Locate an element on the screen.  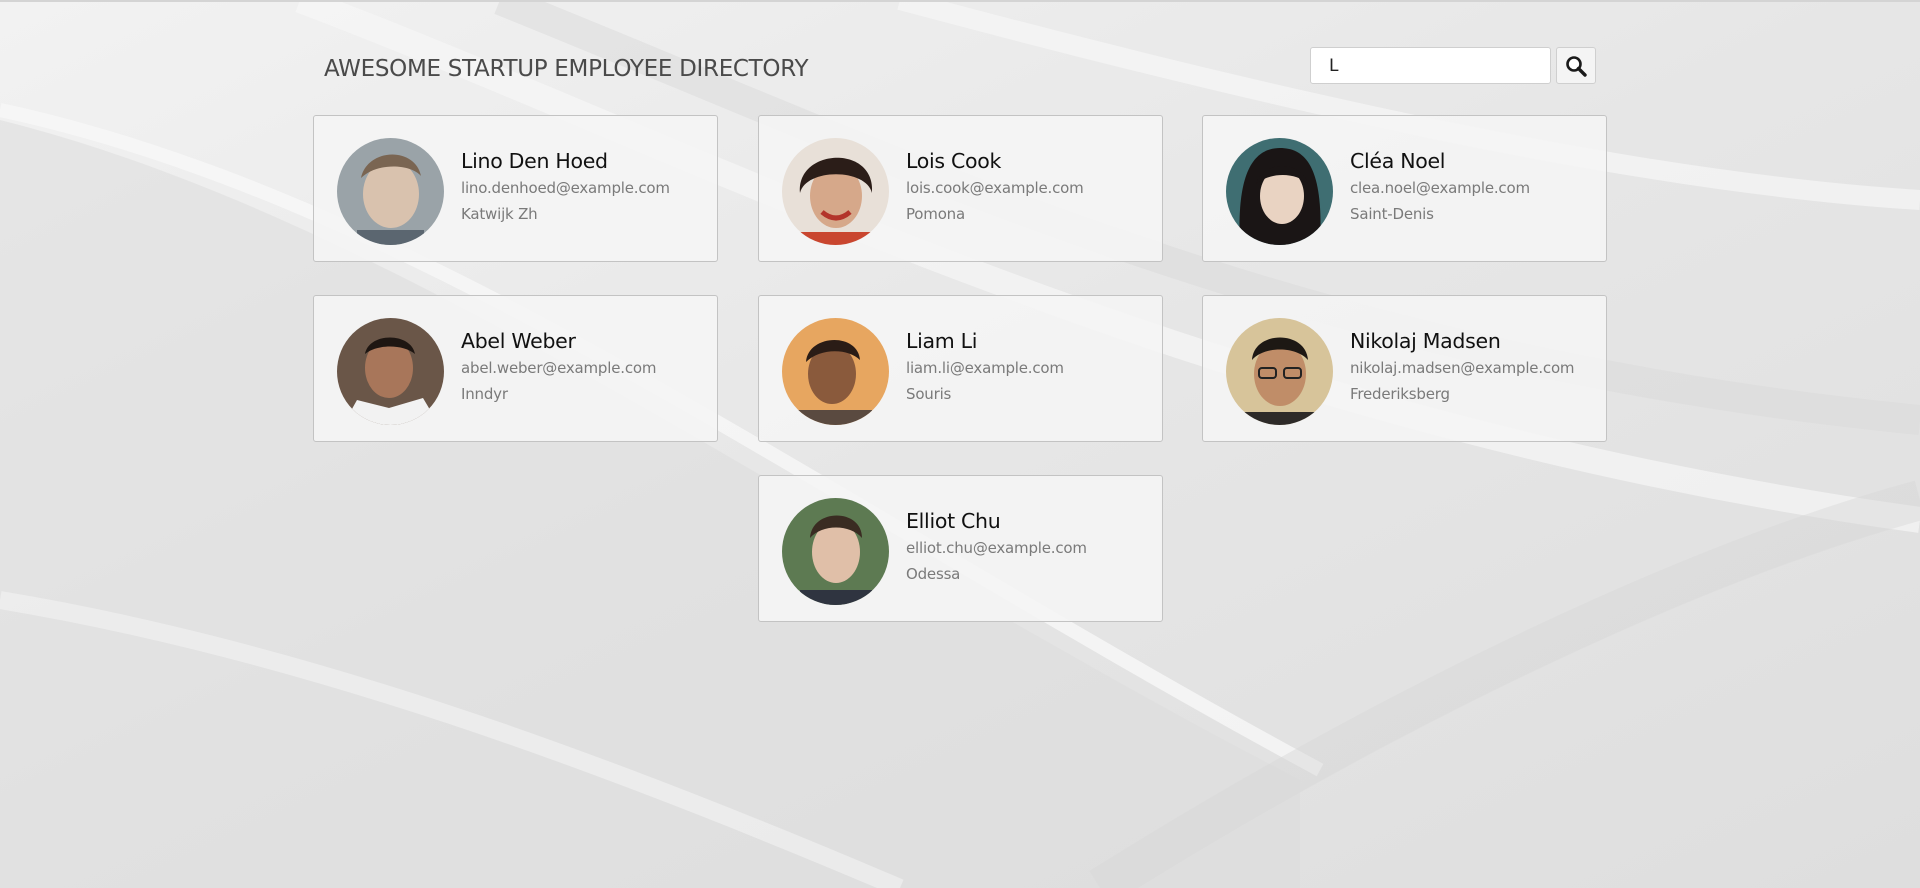
employee-card: Abel Weber abel.weber@example.com Inndyr is located at coordinates (515, 368).